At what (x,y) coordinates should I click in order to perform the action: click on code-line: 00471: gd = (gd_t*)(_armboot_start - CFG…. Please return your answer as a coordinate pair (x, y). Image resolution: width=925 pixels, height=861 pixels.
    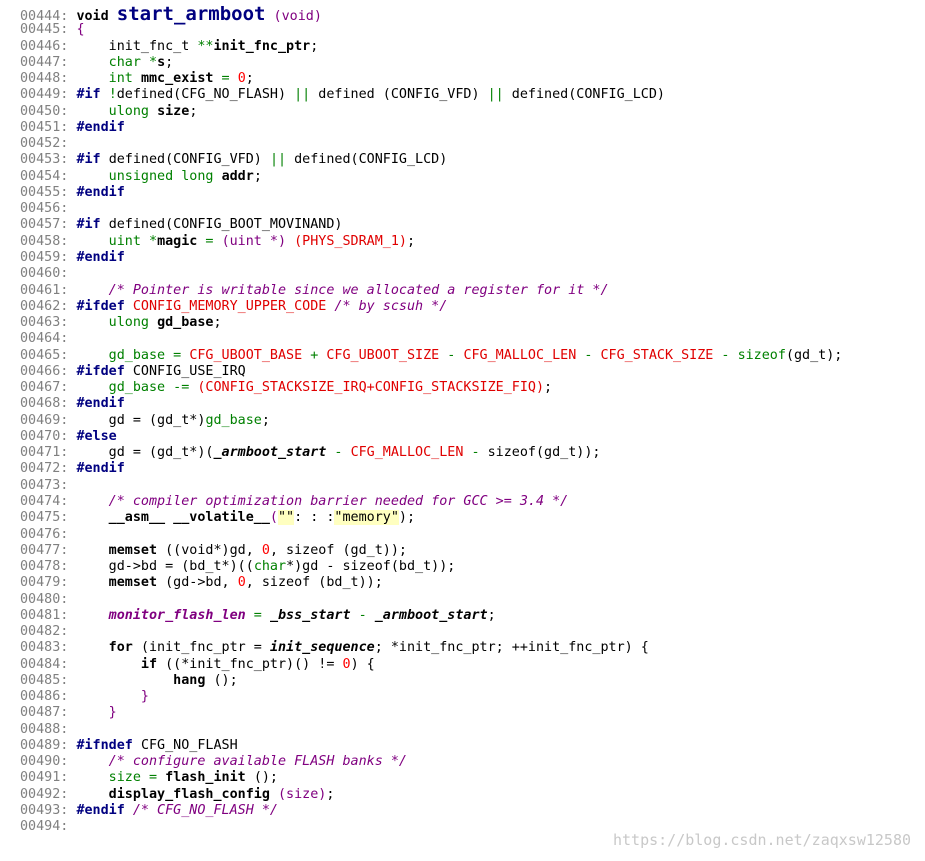
    Looking at the image, I should click on (431, 453).